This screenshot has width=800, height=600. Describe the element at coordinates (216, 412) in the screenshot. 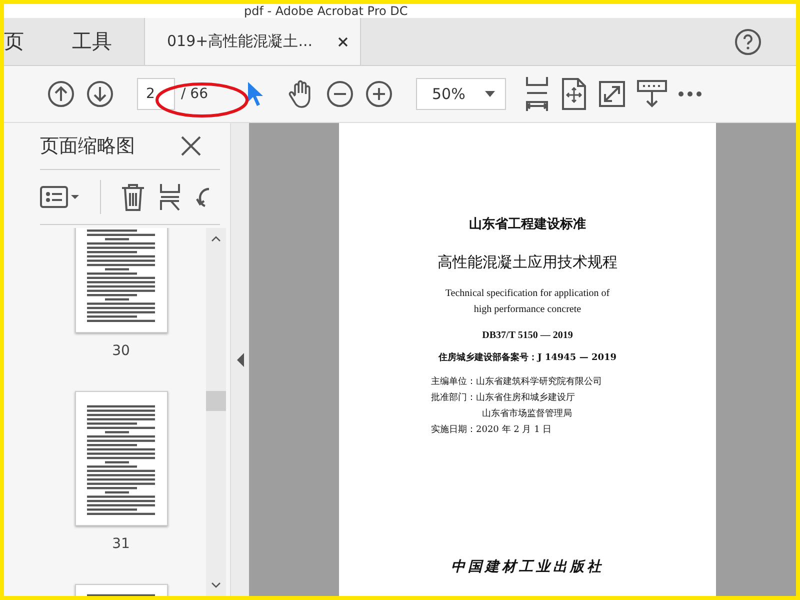

I see `scrollbar` at that location.